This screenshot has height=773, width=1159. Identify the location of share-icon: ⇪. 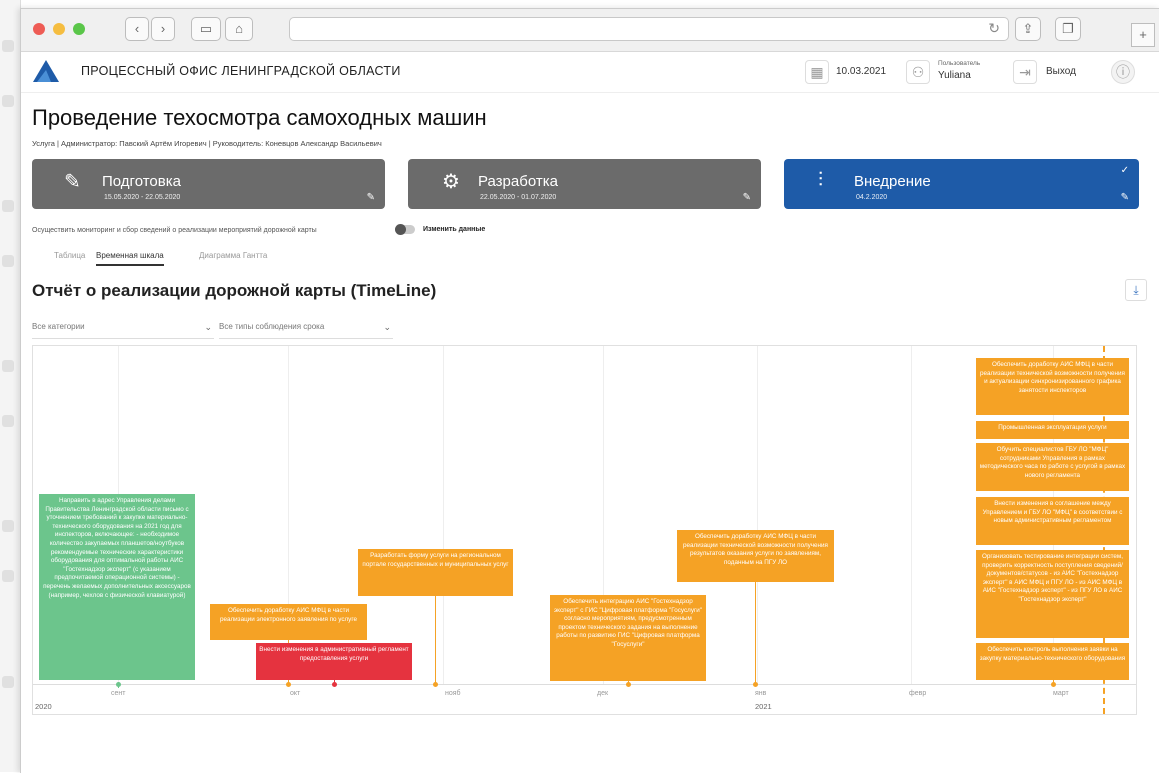
(1028, 29).